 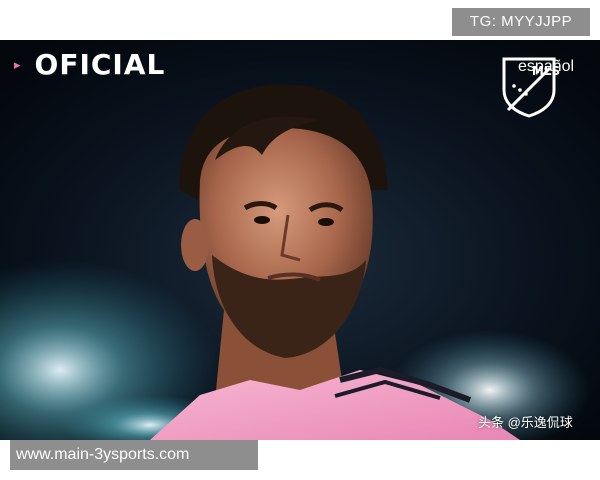 I want to click on play-marker-icon: ▸, so click(x=17, y=64).